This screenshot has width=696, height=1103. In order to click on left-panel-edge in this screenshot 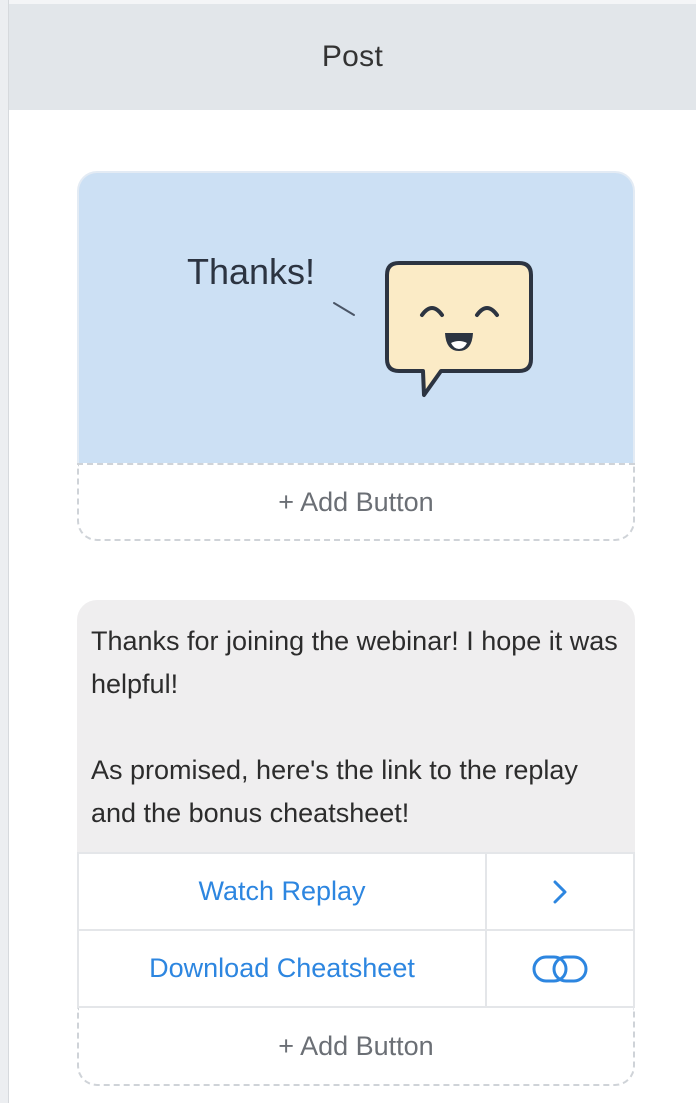, I will do `click(4, 551)`.